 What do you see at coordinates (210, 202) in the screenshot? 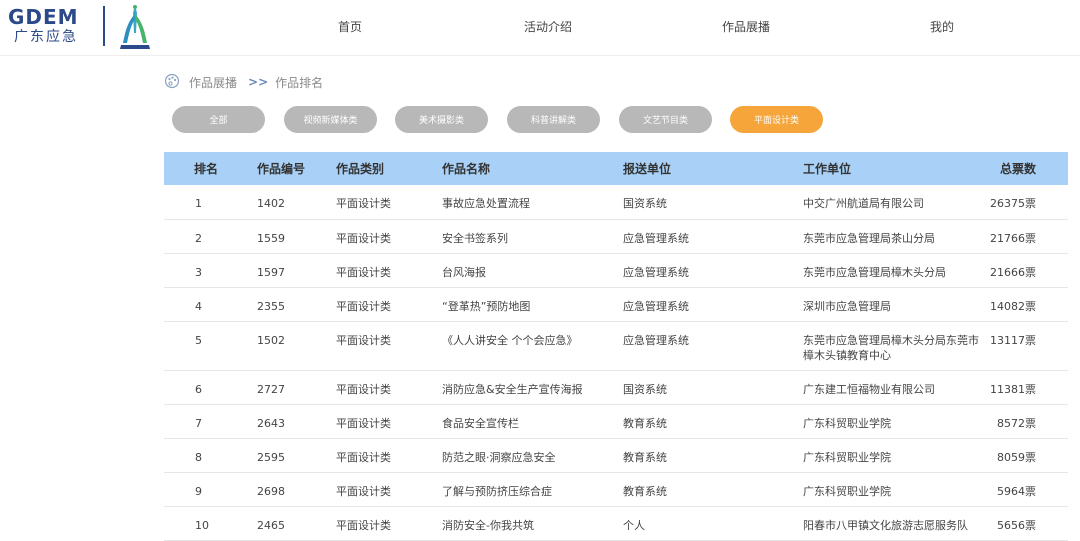
I see `cell-rank: 1` at bounding box center [210, 202].